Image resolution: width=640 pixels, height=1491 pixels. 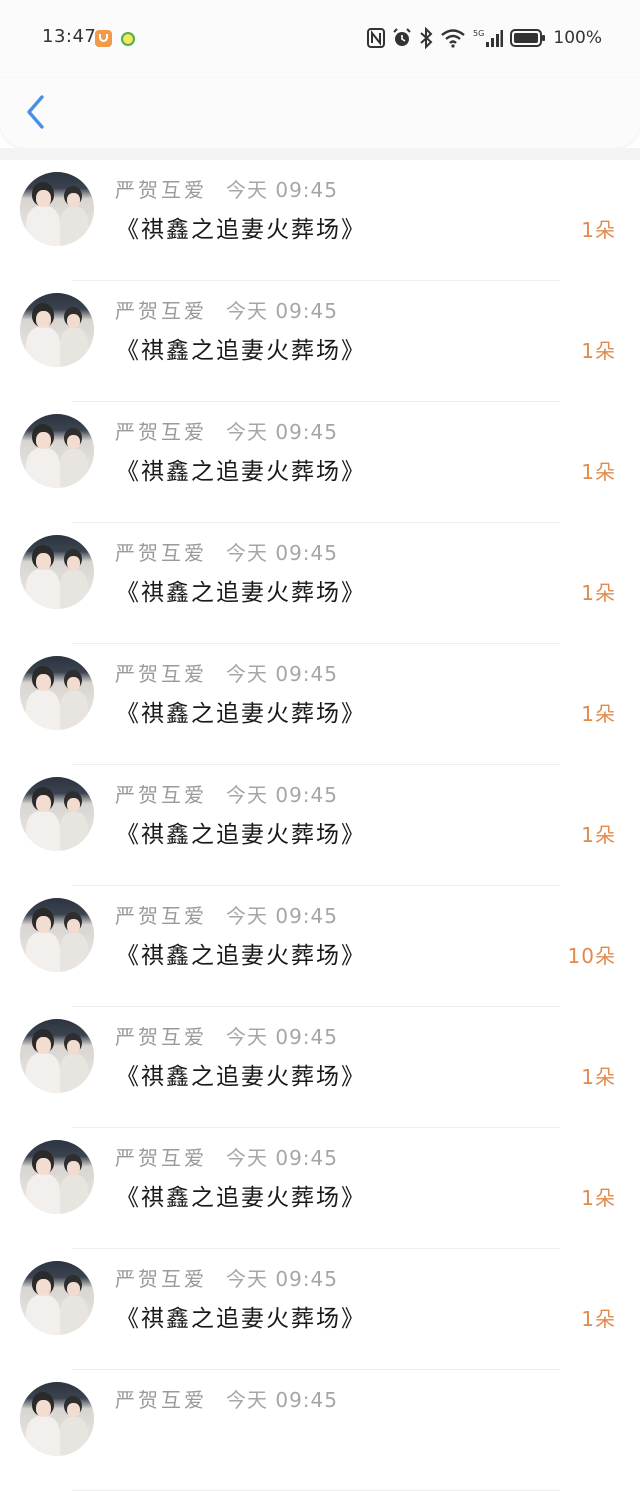 I want to click on list-item: 严贺互爱 今天 09:45, so click(x=320, y=1430).